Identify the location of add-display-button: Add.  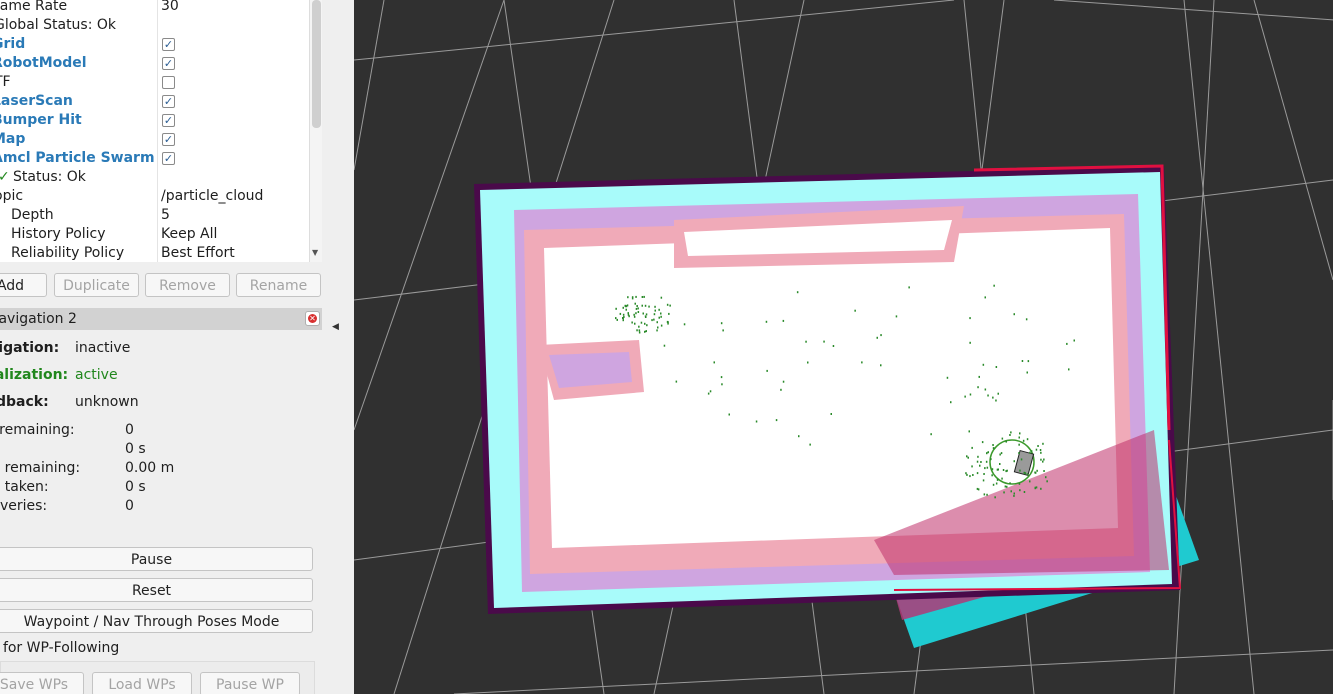
(23, 285).